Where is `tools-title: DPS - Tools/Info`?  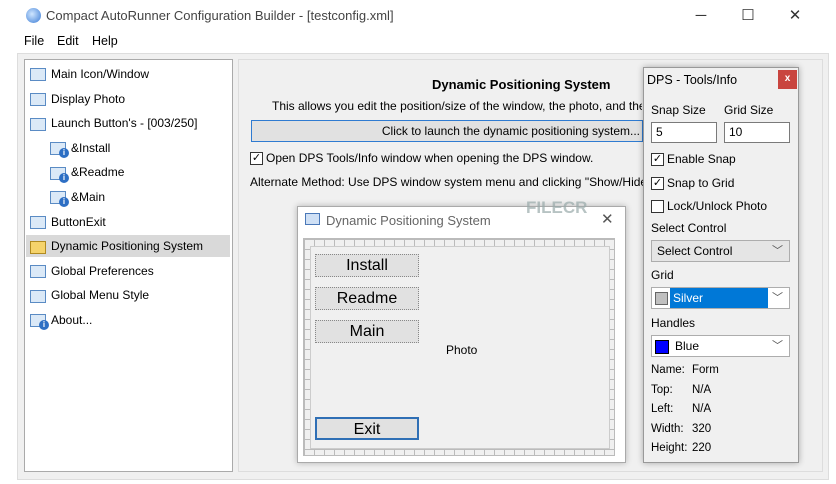 tools-title: DPS - Tools/Info is located at coordinates (692, 80).